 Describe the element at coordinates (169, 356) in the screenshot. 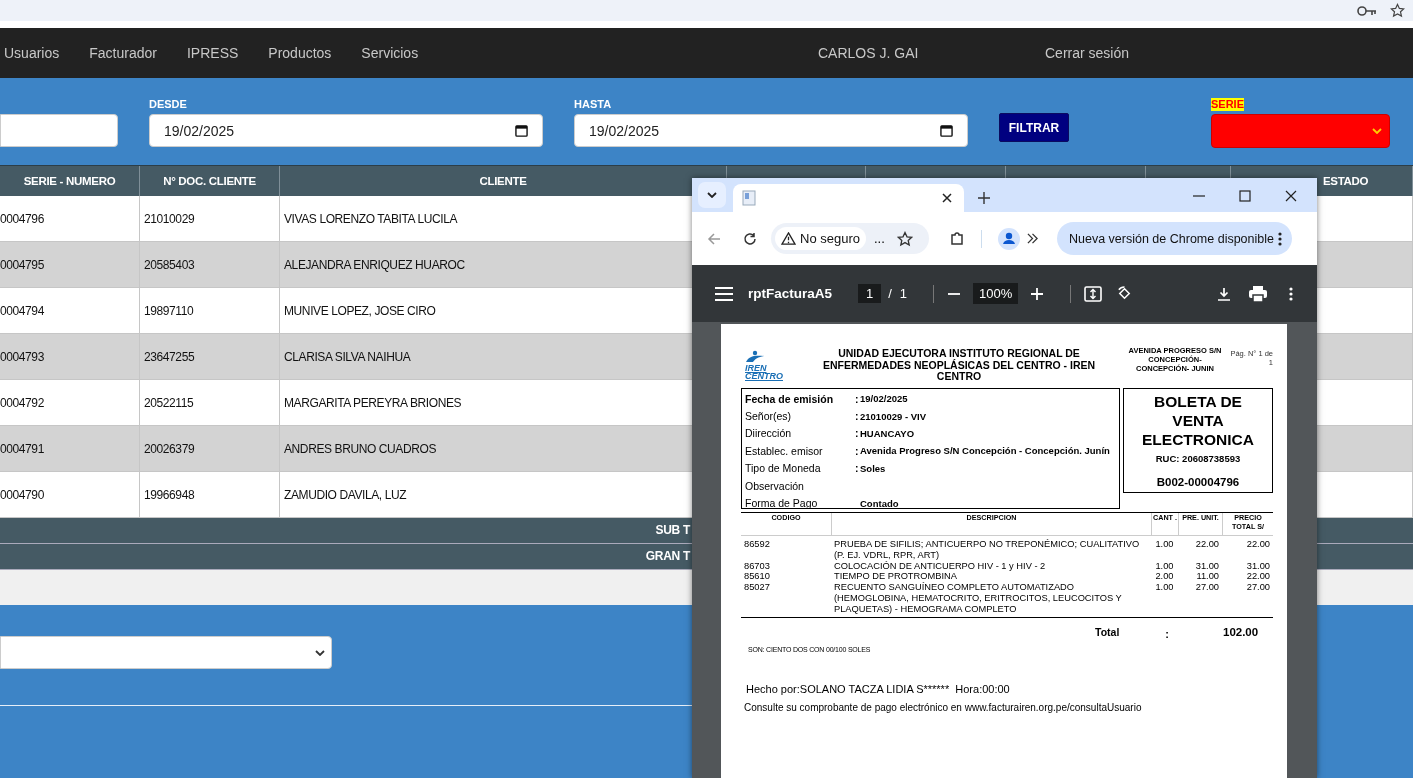

I see `table-cell: 23647255` at that location.